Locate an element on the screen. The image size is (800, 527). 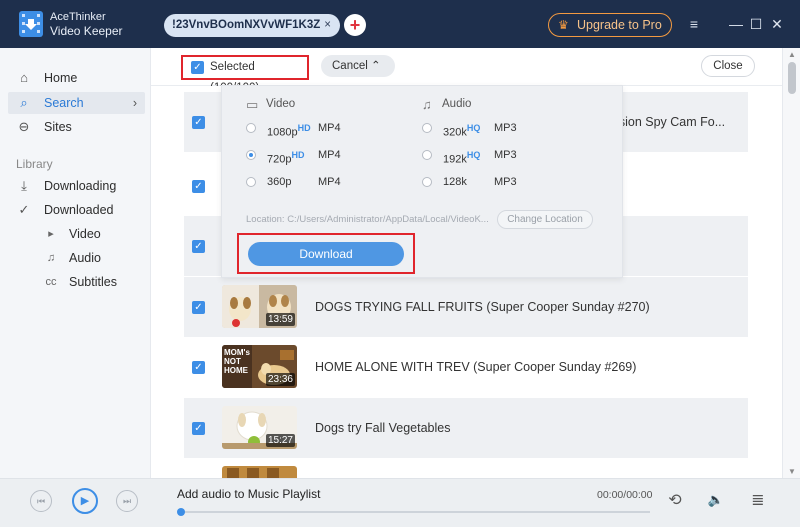
radio-button-selected is located at coordinates (251, 155).